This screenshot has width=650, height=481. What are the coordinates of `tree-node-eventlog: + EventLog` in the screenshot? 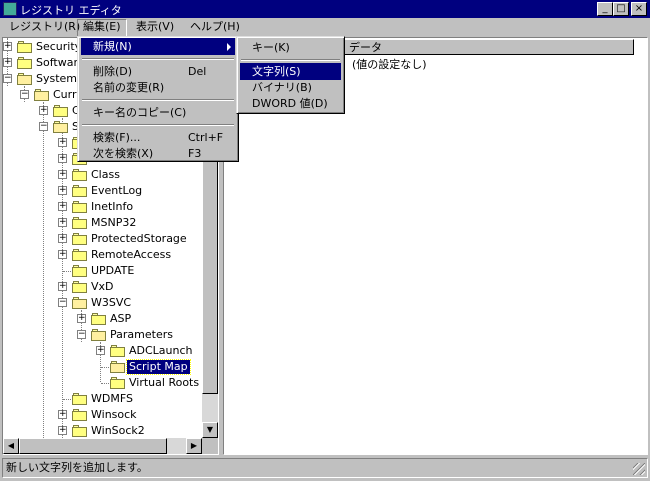 It's located at (110, 191).